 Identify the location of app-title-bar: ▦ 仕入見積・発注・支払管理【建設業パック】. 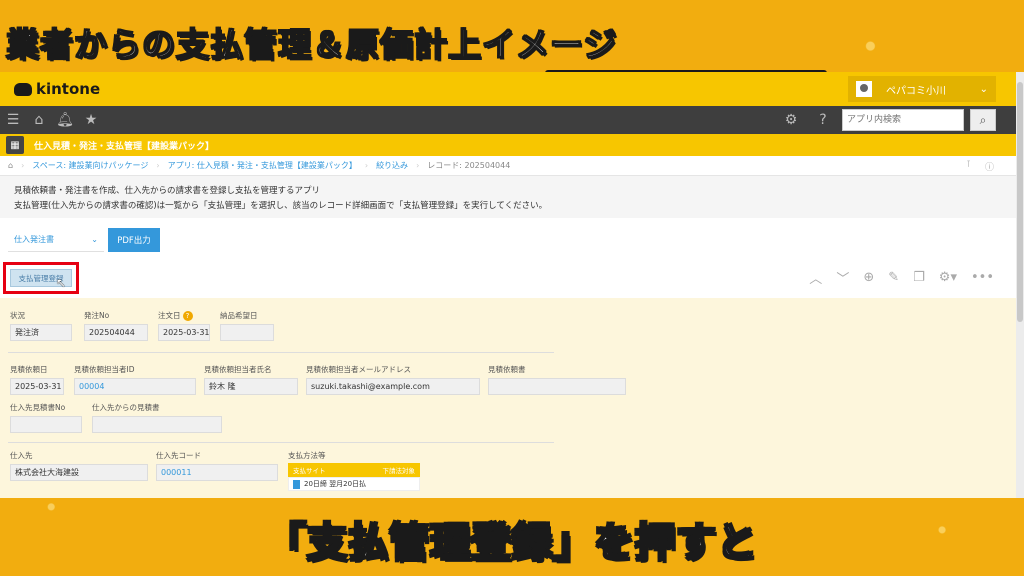
(512, 145).